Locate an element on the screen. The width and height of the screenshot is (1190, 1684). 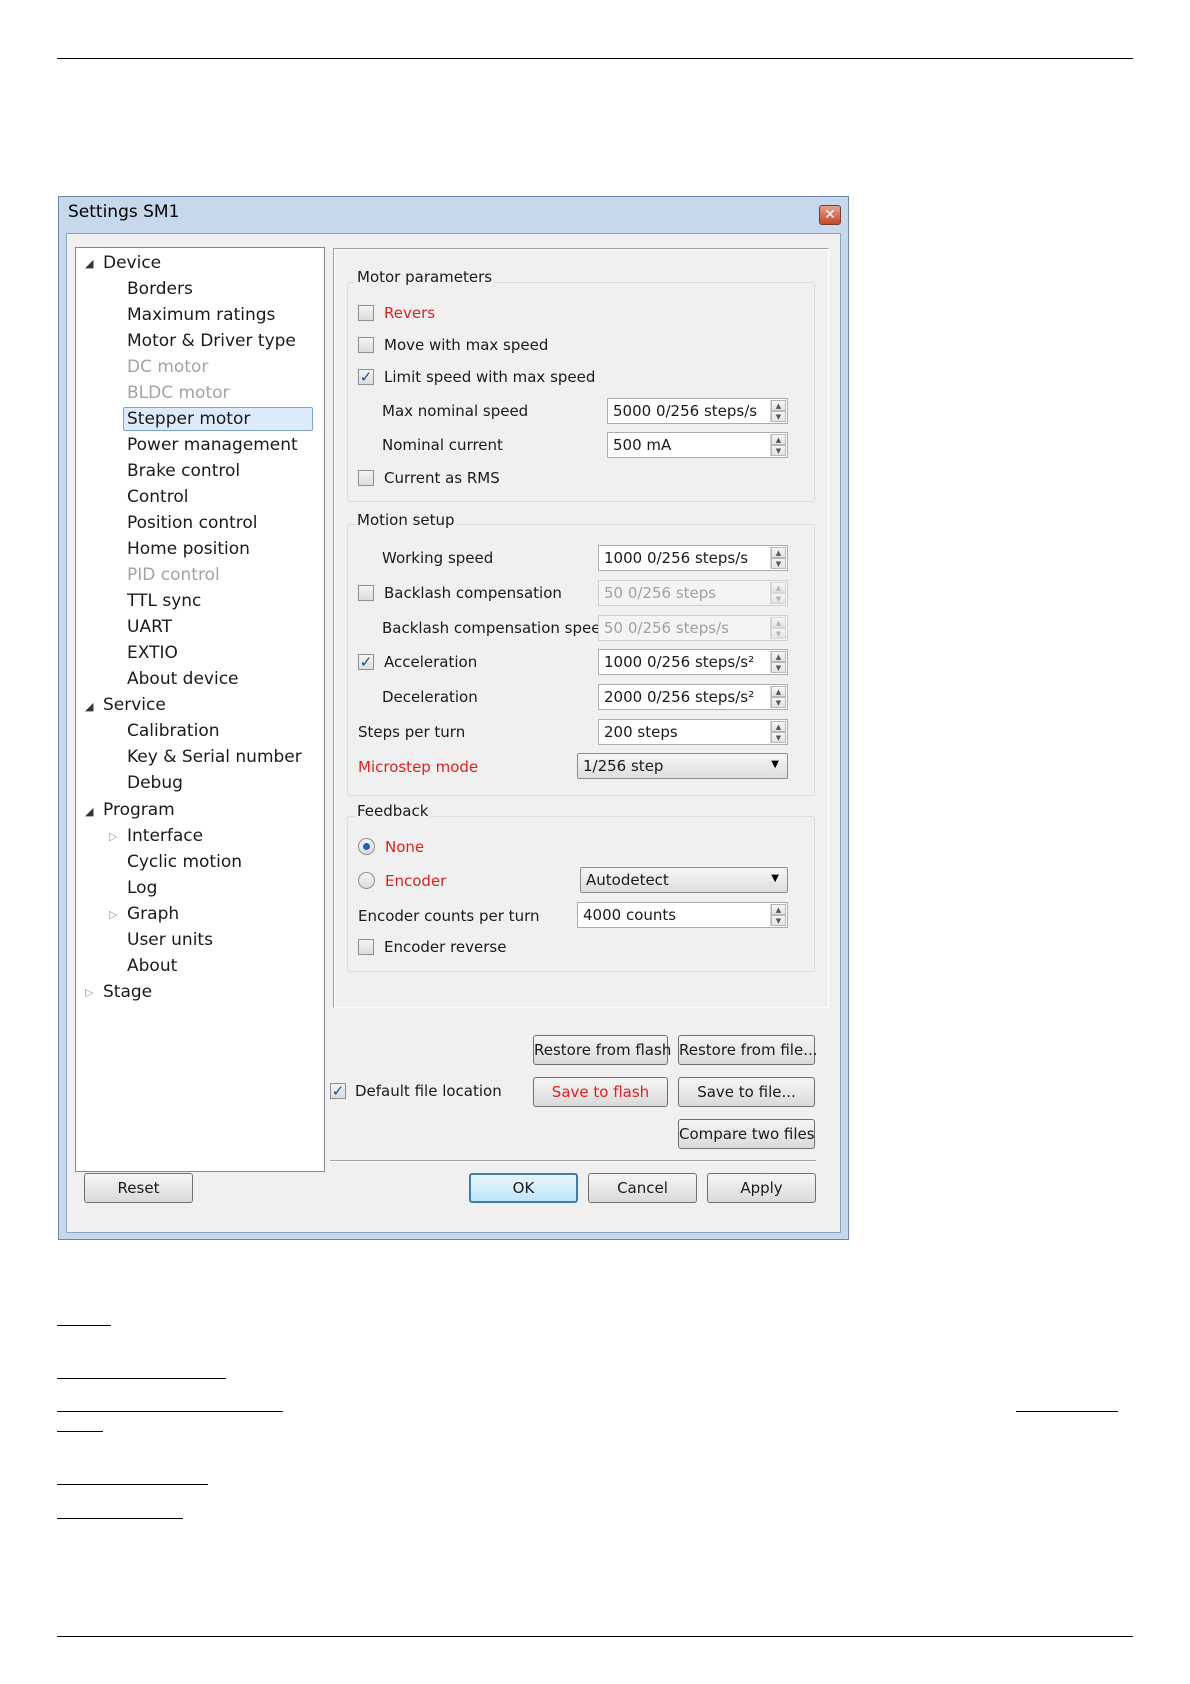
tree-item-home-position: Home position is located at coordinates (188, 549).